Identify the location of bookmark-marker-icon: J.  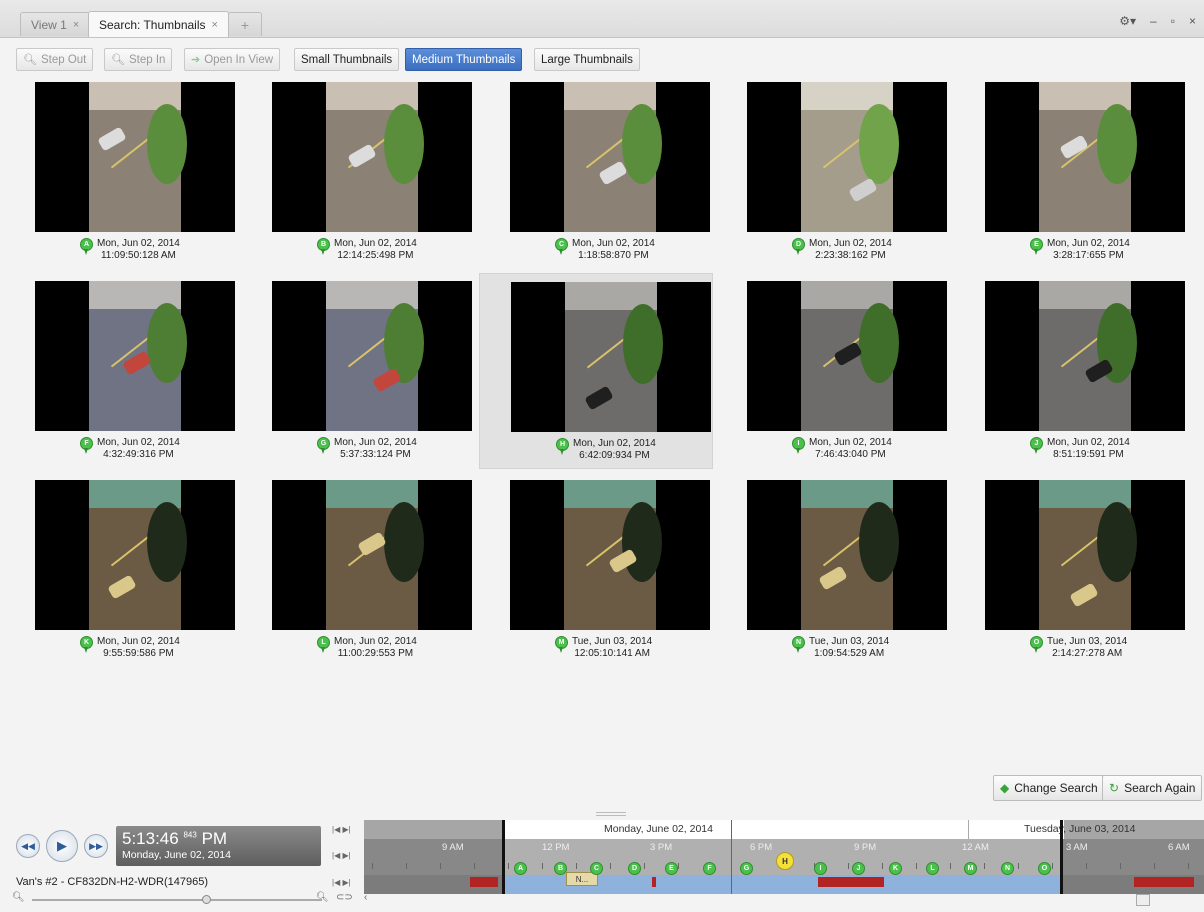
(858, 870).